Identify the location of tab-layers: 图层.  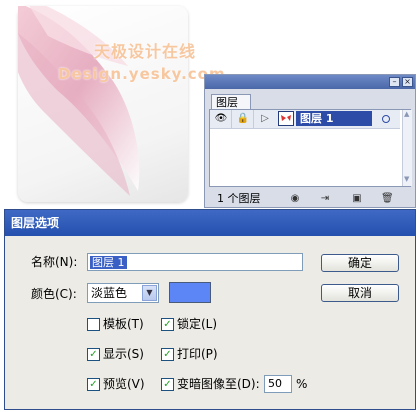
(231, 102).